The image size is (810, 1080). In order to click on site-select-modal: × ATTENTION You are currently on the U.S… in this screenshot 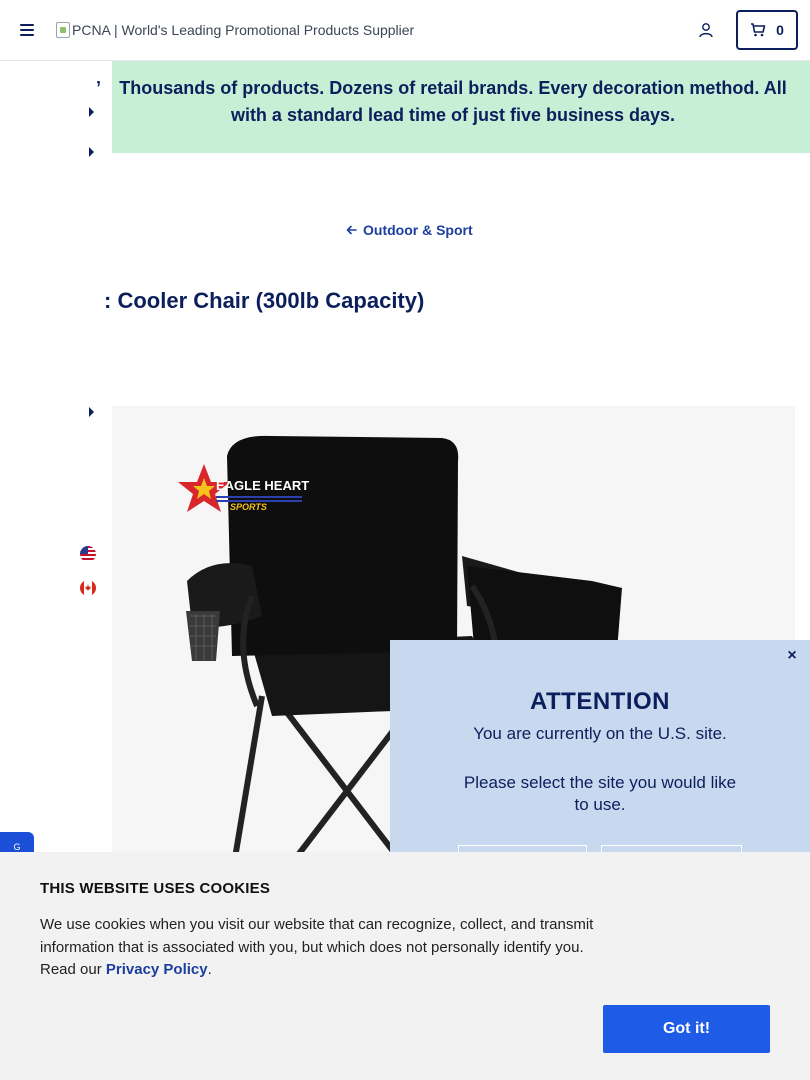, I will do `click(600, 762)`.